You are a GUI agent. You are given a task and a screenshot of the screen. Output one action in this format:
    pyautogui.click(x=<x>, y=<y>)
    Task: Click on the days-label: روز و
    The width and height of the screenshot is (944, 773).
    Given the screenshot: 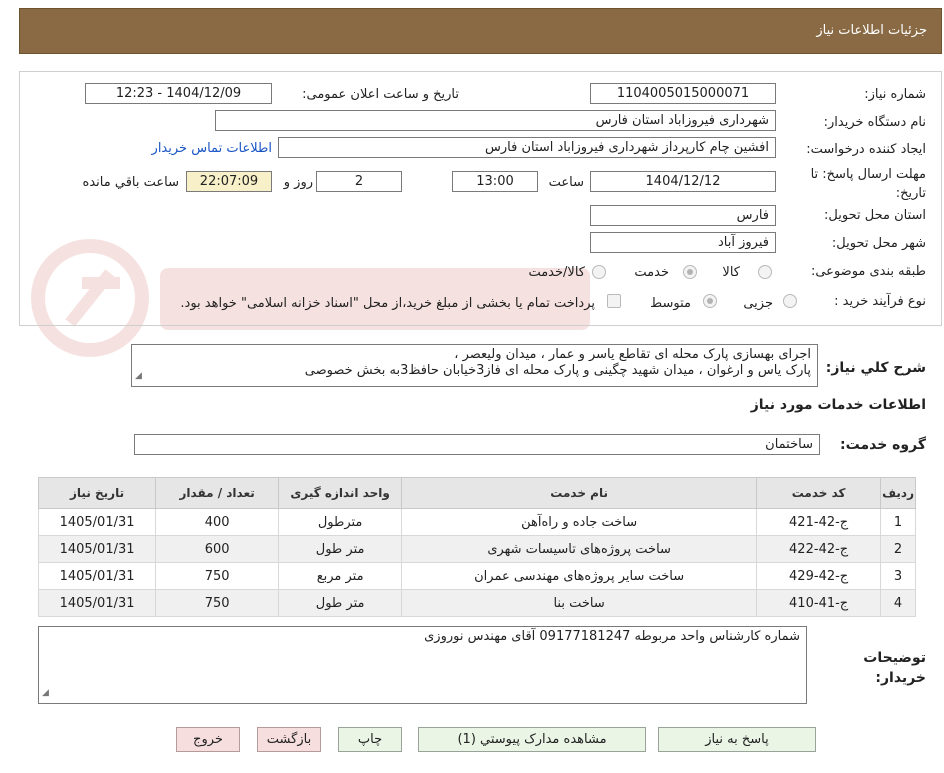 What is the action you would take?
    pyautogui.click(x=298, y=182)
    